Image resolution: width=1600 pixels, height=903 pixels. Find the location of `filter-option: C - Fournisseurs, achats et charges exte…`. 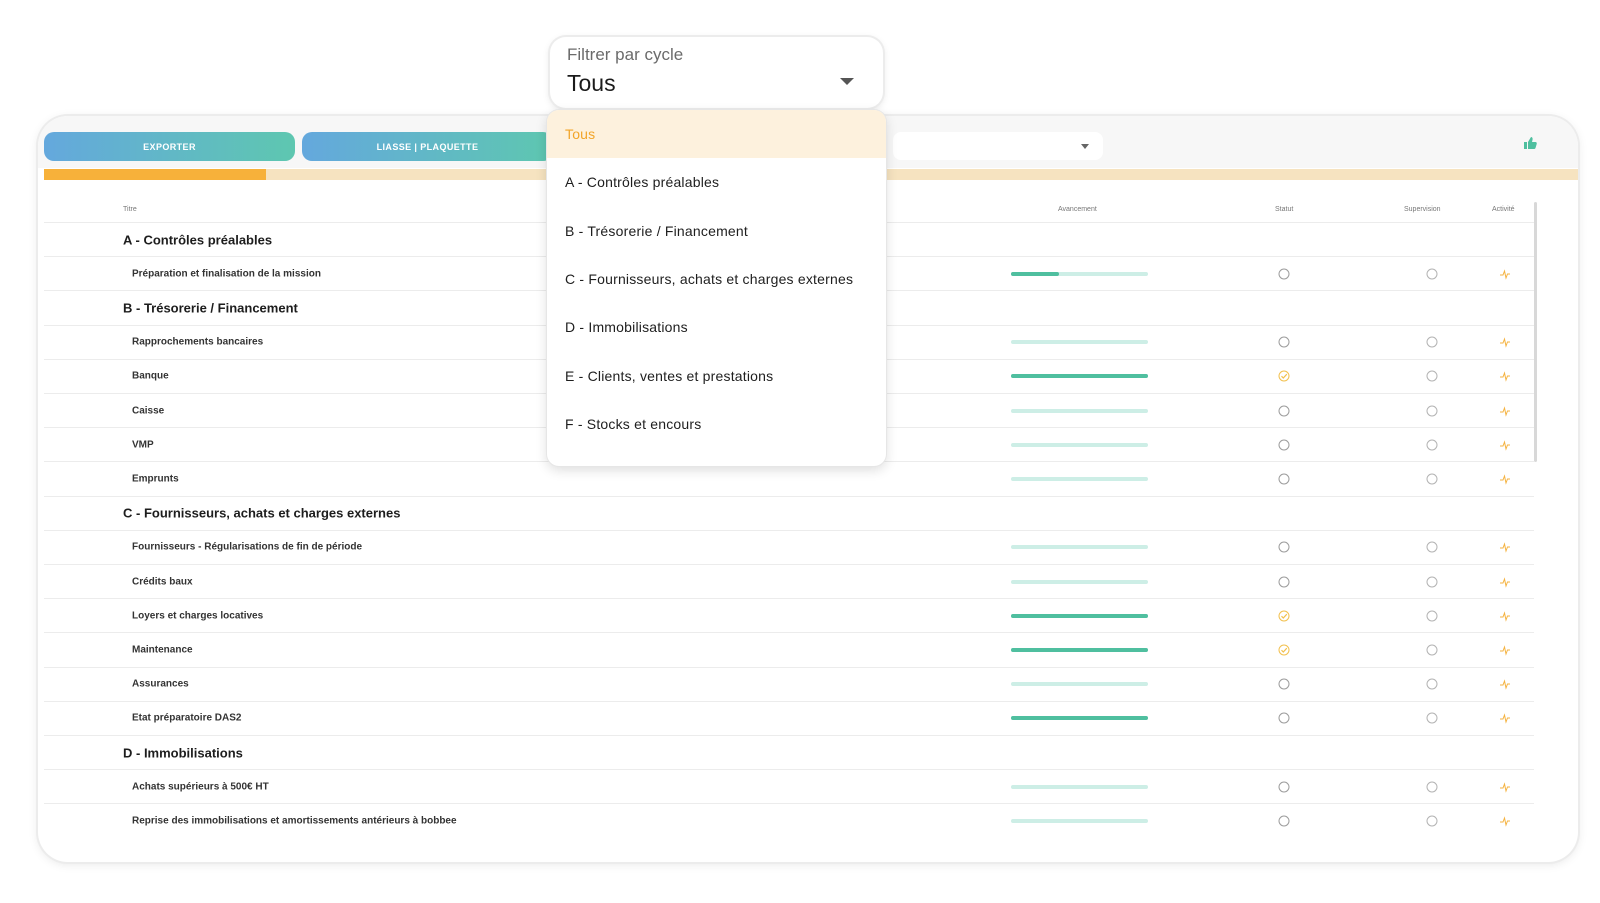

filter-option: C - Fournisseurs, achats et charges exte… is located at coordinates (716, 279).